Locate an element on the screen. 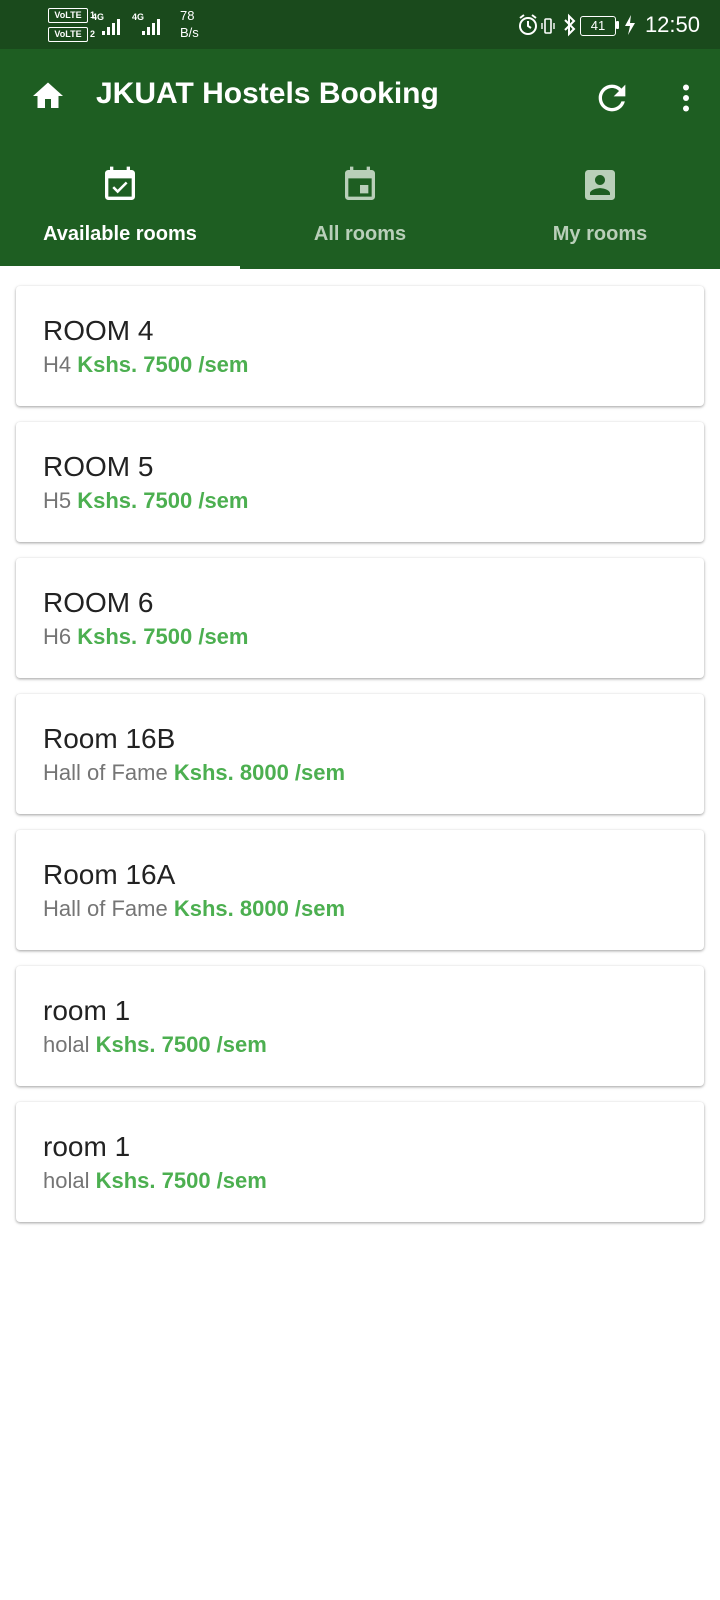 This screenshot has width=720, height=1600. room-hostel: H4 is located at coordinates (57, 364).